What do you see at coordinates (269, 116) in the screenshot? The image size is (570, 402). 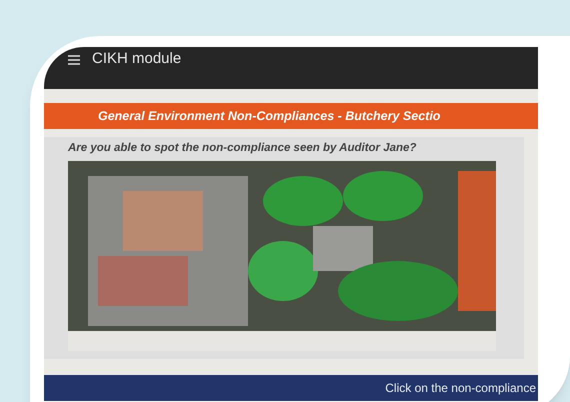 I see `section-title: General Environment Non-Compliances - Butchery Sectio` at bounding box center [269, 116].